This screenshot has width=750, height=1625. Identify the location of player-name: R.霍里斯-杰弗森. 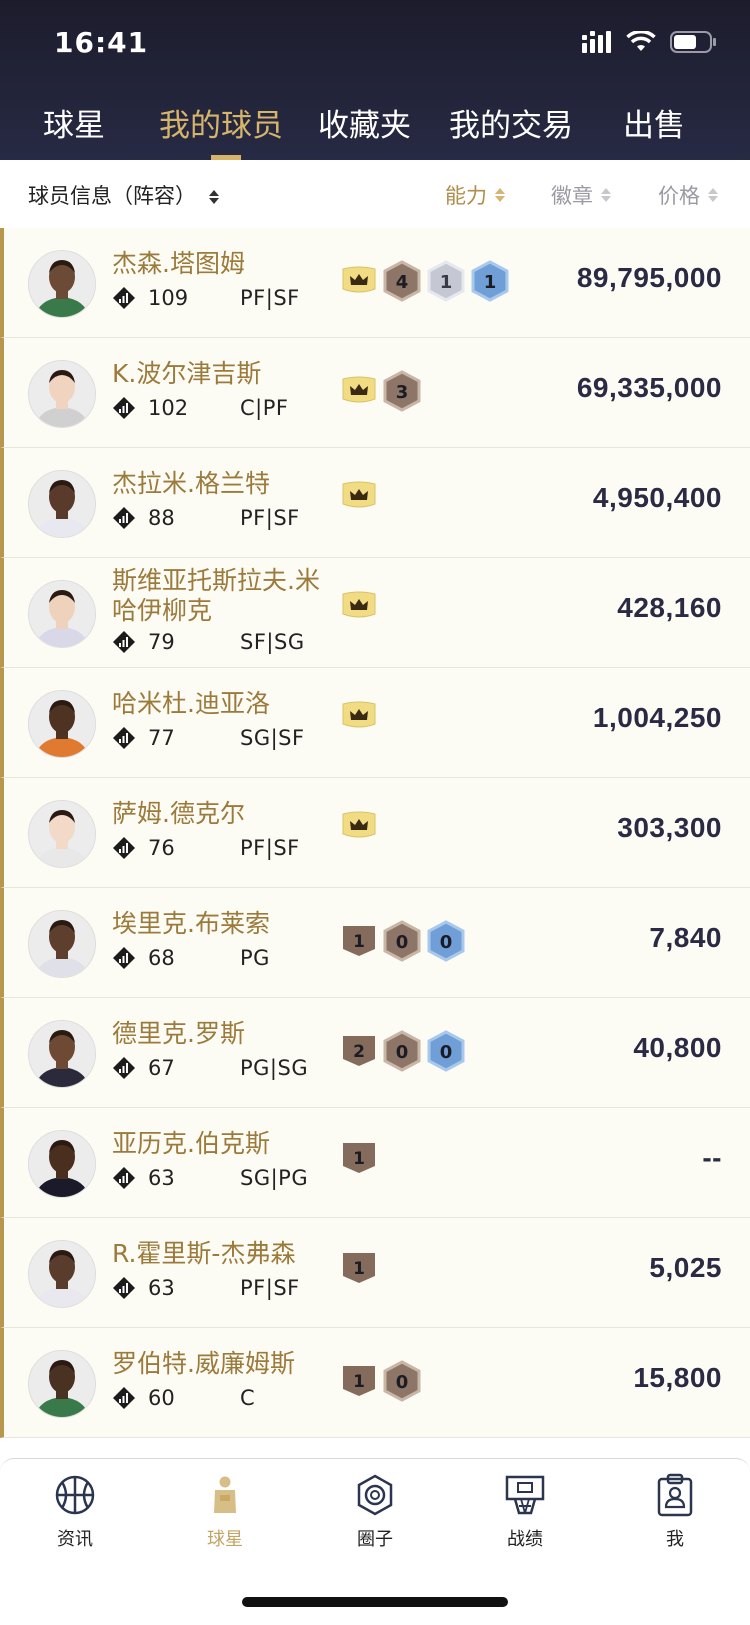
(204, 1253).